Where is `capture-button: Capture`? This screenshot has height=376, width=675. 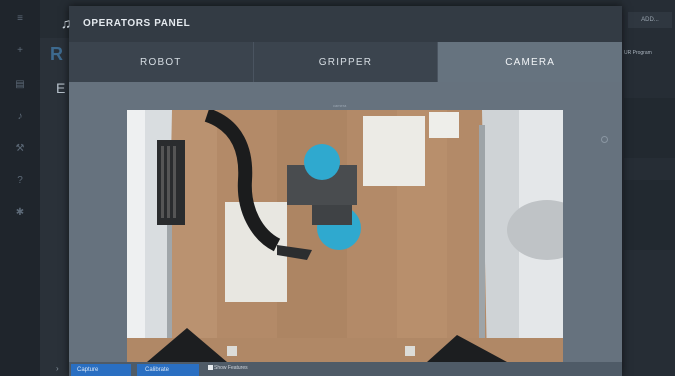 capture-button: Capture is located at coordinates (101, 370).